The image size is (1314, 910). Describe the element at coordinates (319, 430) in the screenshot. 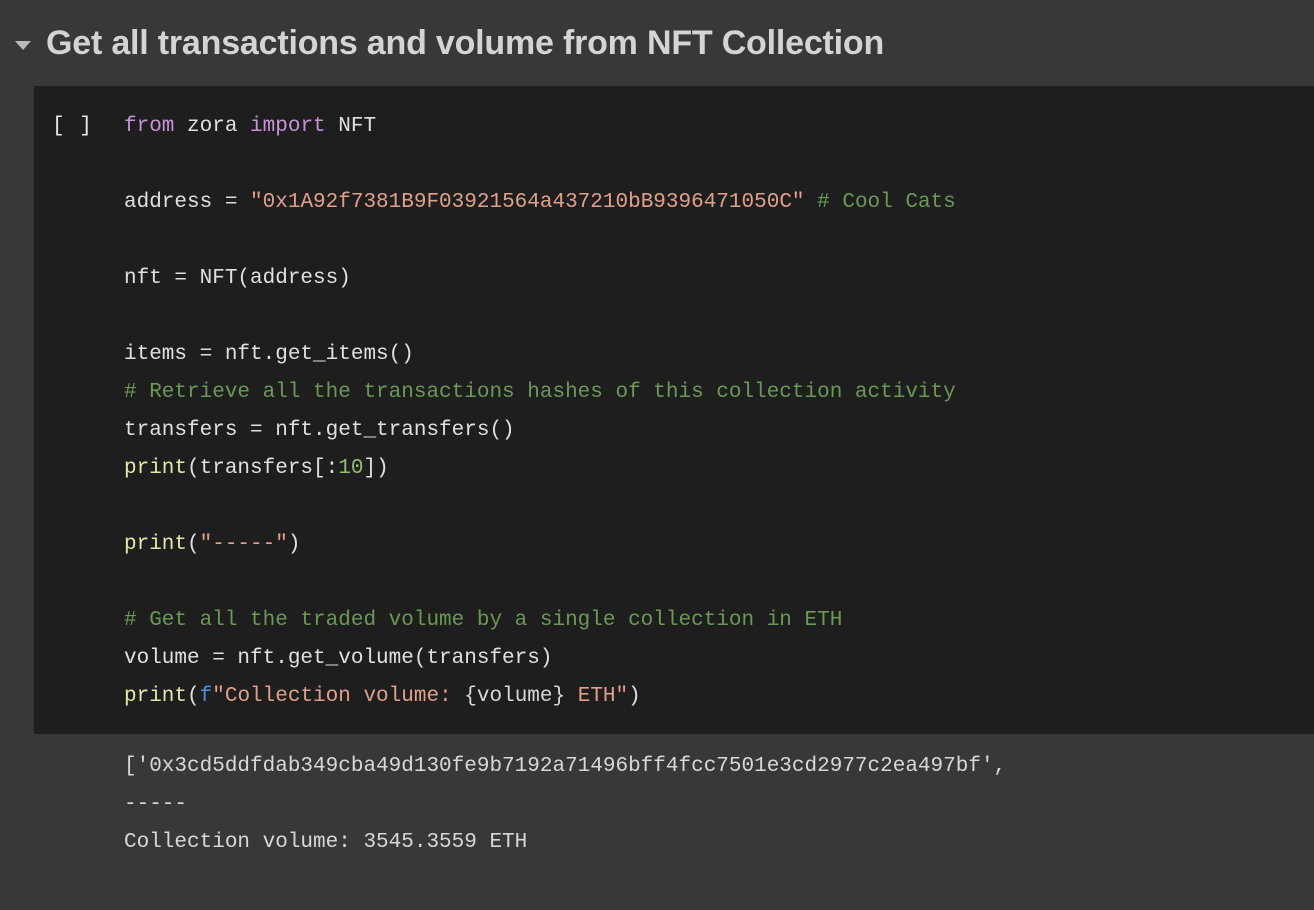

I see `code-token: transfers = nft.get_transfers()` at that location.